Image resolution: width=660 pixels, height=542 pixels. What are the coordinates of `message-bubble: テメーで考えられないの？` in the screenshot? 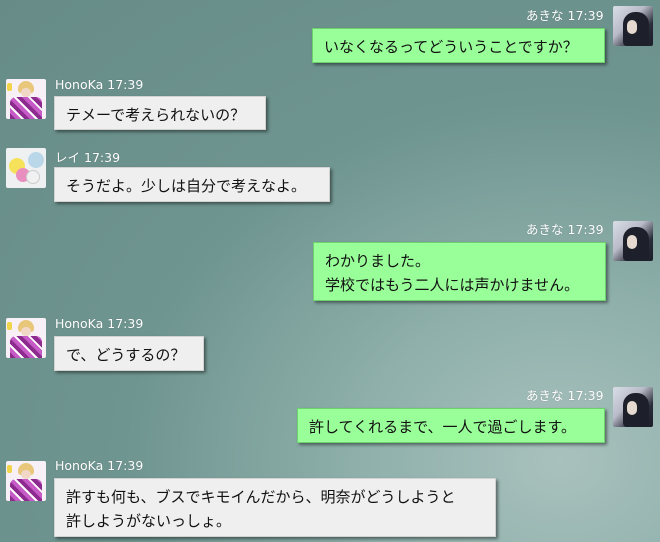 It's located at (160, 113).